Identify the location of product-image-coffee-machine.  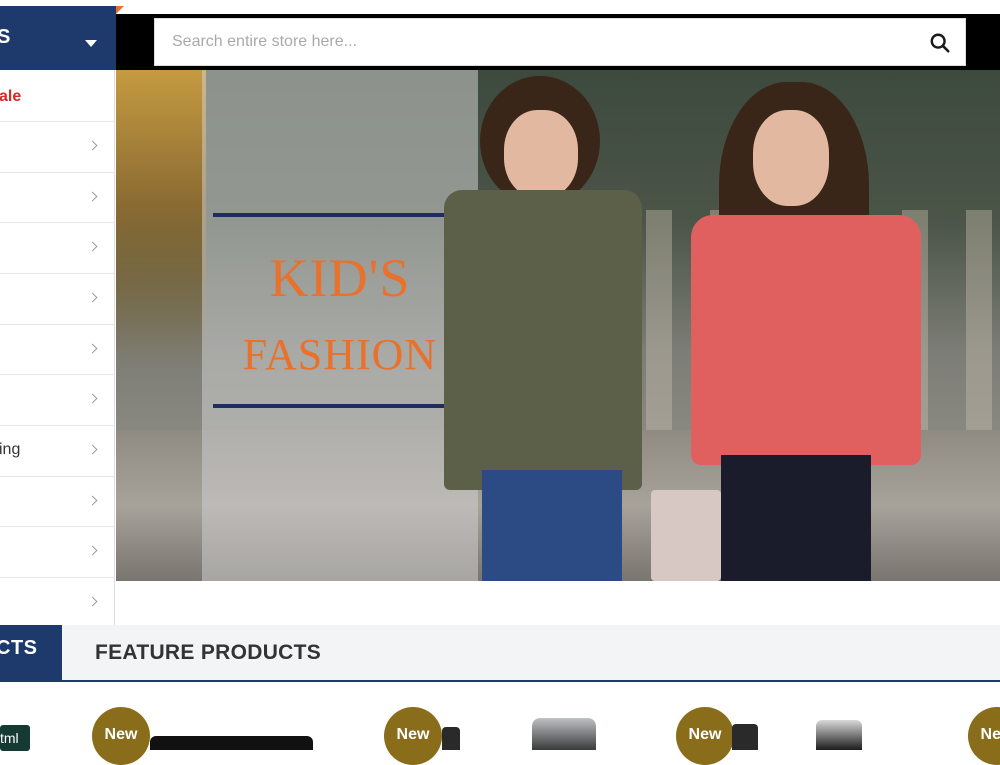
(564, 734).